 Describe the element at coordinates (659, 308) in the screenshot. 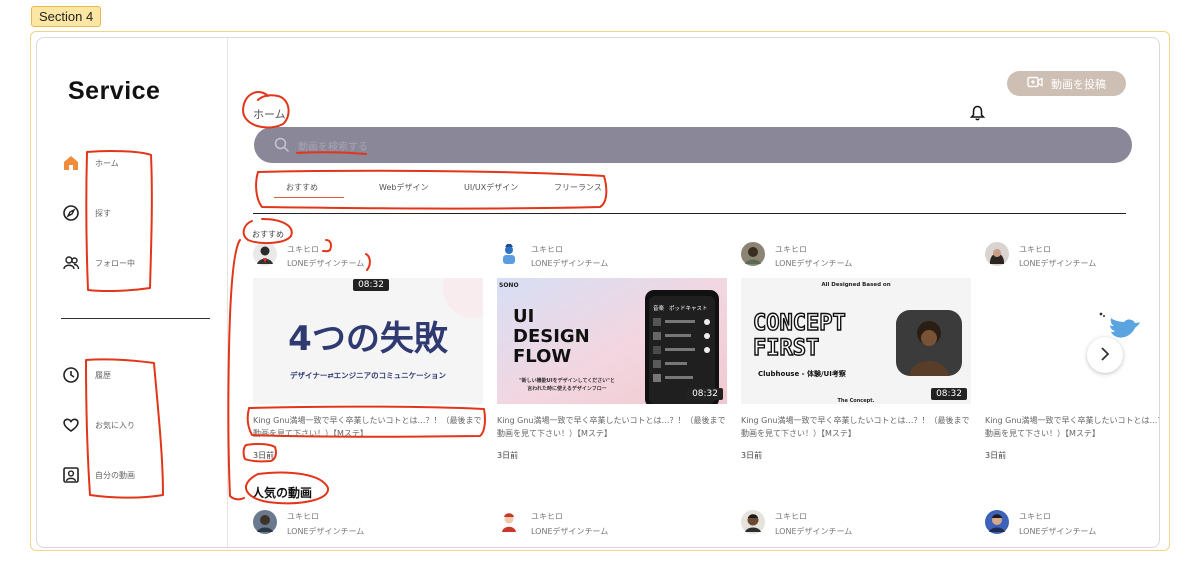

I see `phone-tab: 音楽` at that location.